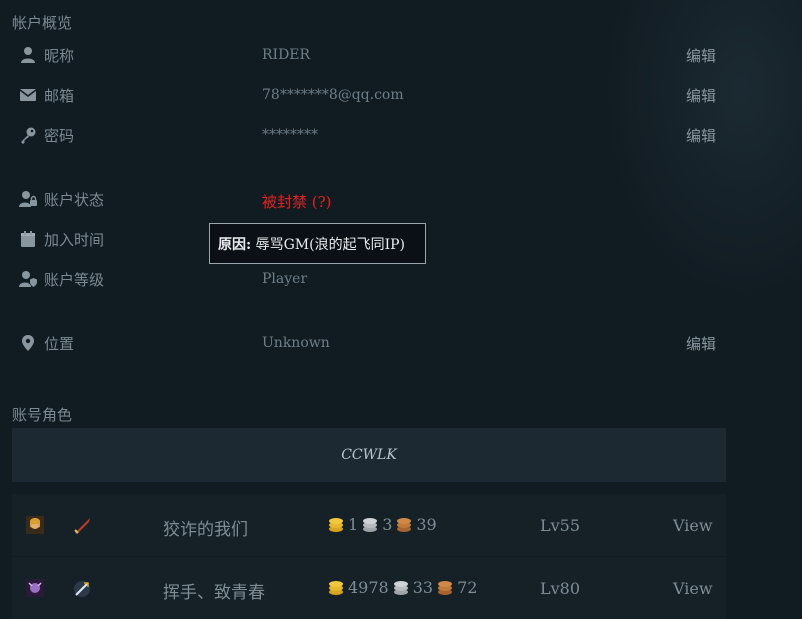 Image resolution: width=802 pixels, height=619 pixels. I want to click on gold-amount: 4978, so click(368, 587).